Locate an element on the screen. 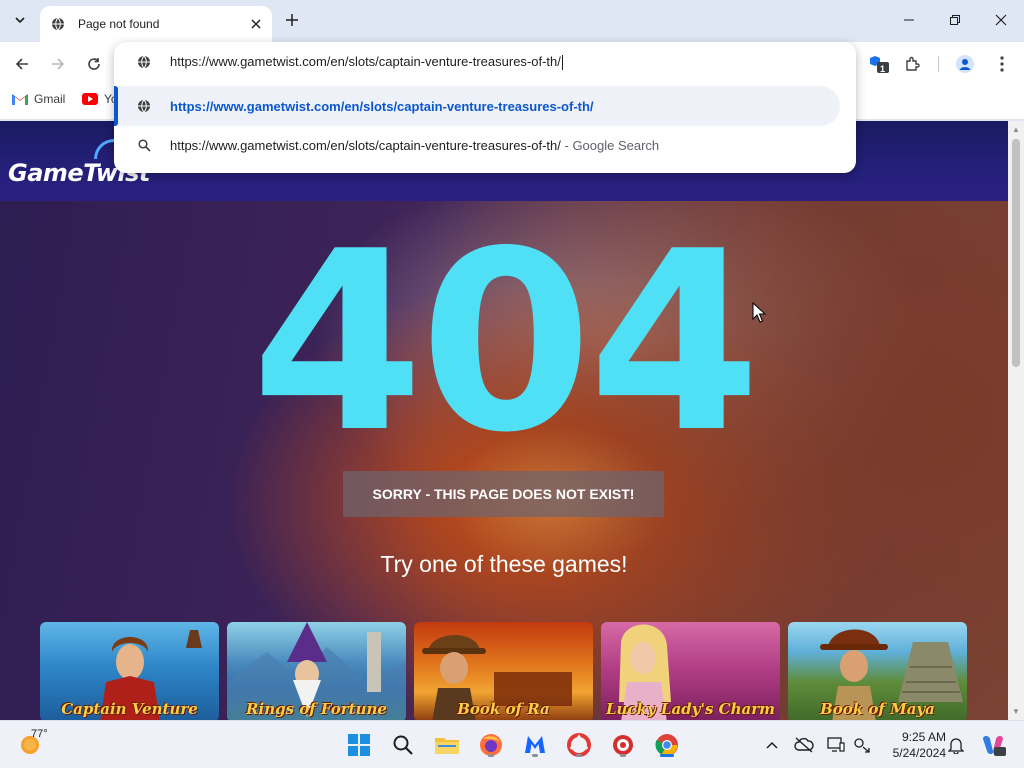 This screenshot has width=1024, height=768. extension-button: 1 is located at coordinates (879, 64).